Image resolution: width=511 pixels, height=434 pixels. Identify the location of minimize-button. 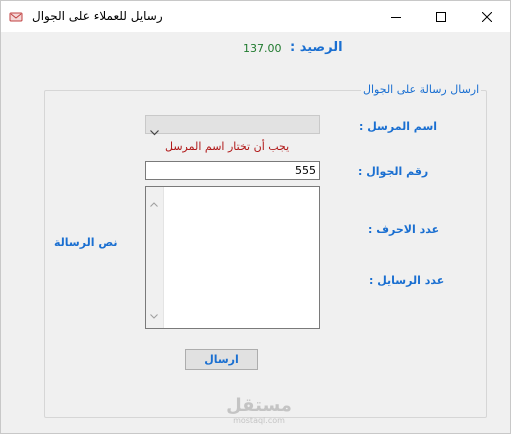
(395, 16).